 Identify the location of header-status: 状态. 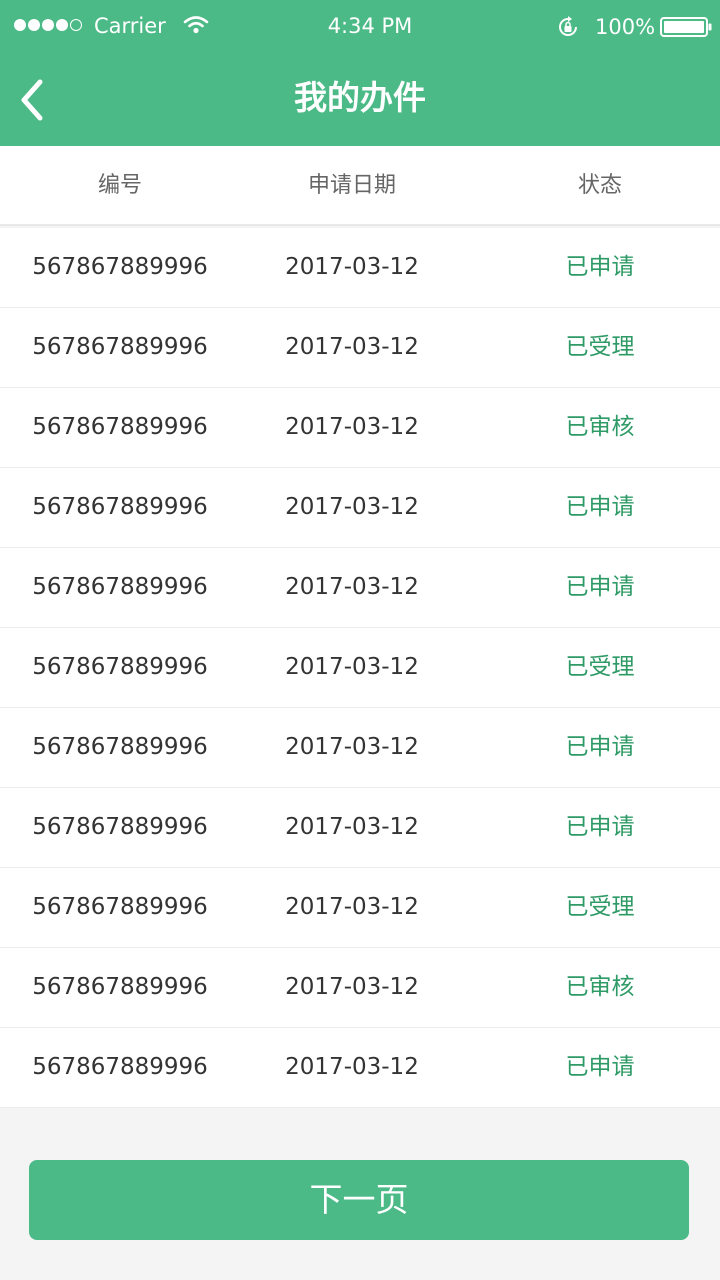
(599, 185).